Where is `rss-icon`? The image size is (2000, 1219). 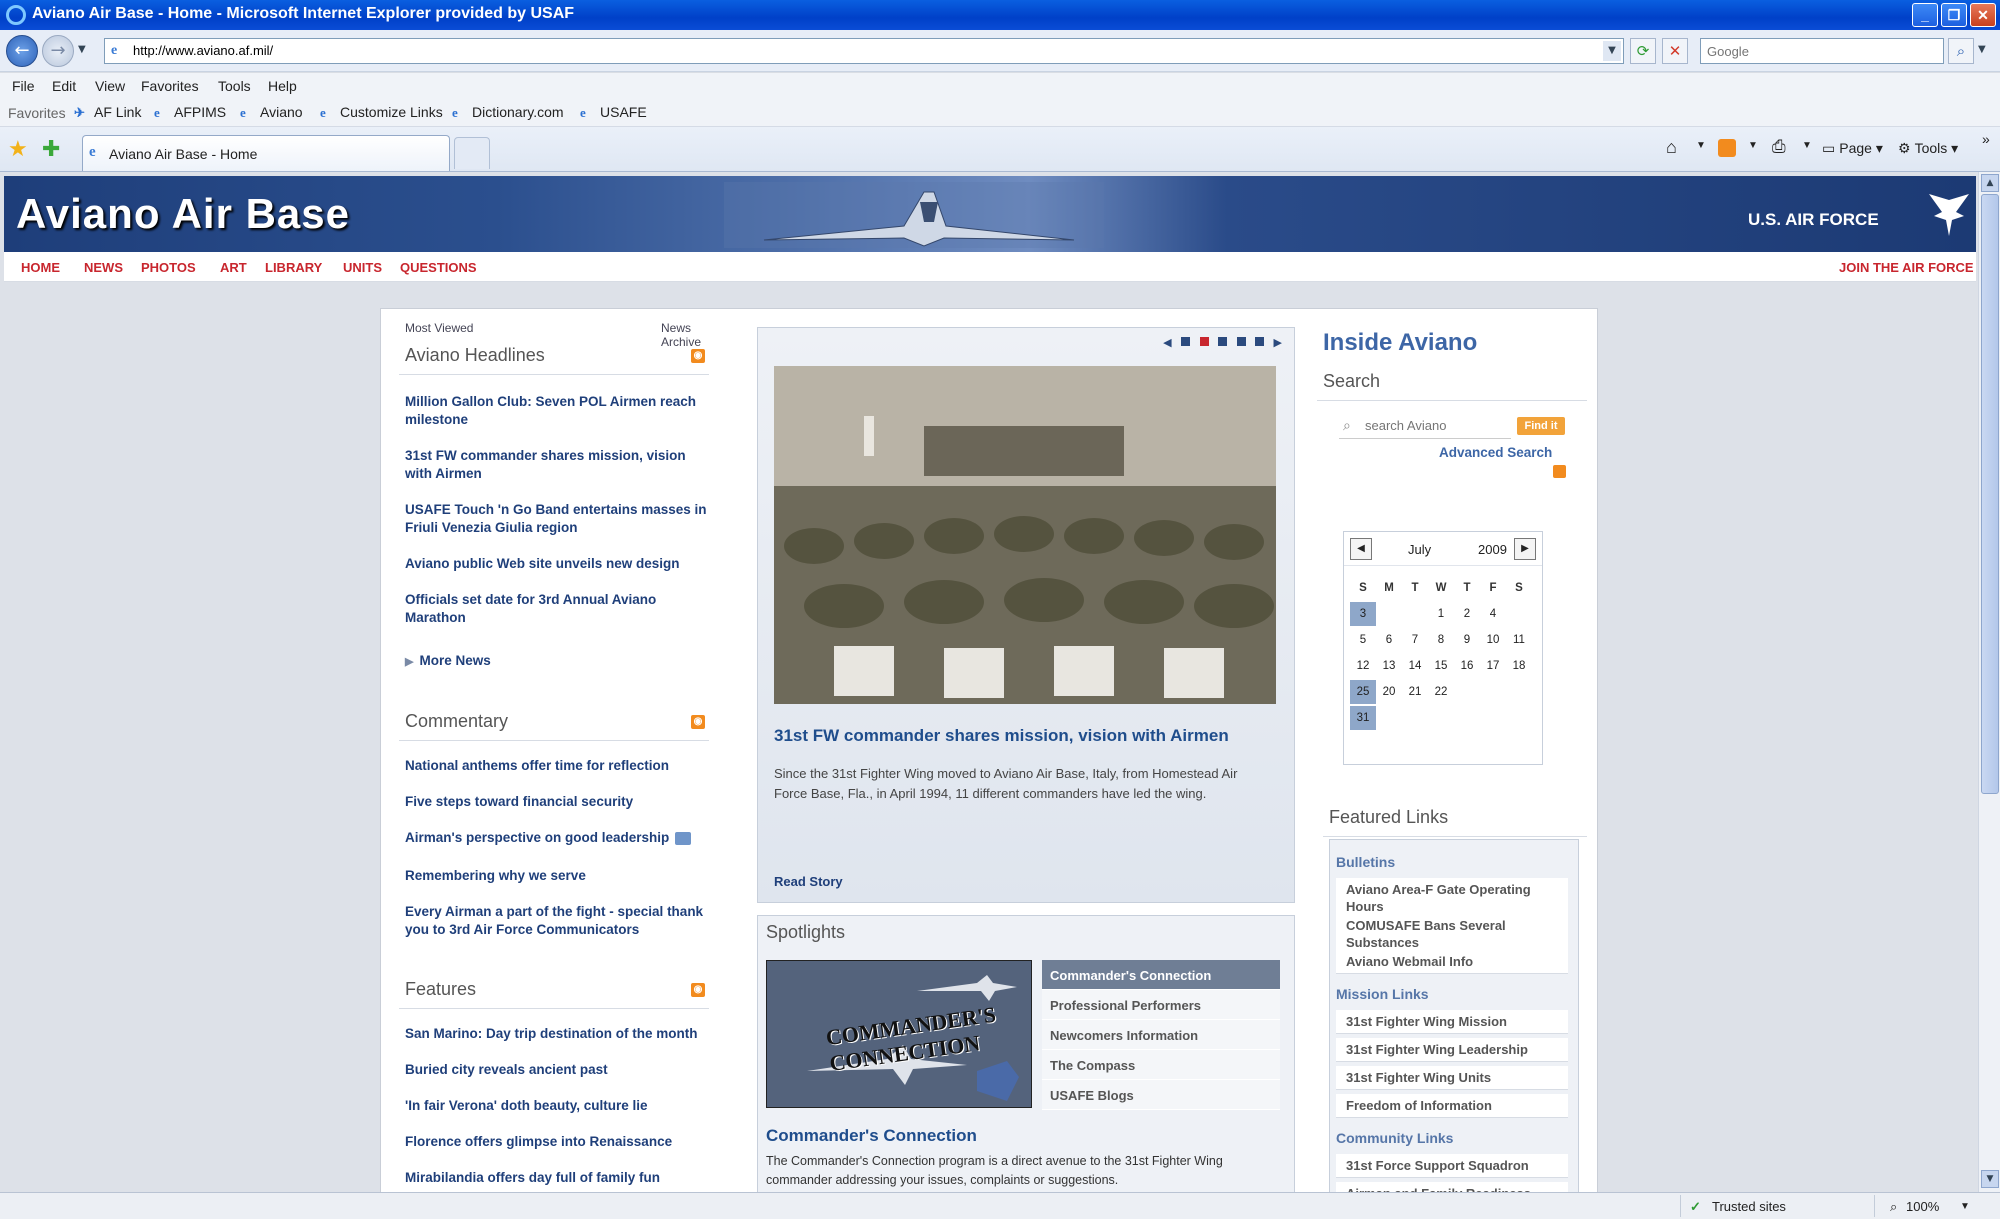
rss-icon is located at coordinates (1559, 471).